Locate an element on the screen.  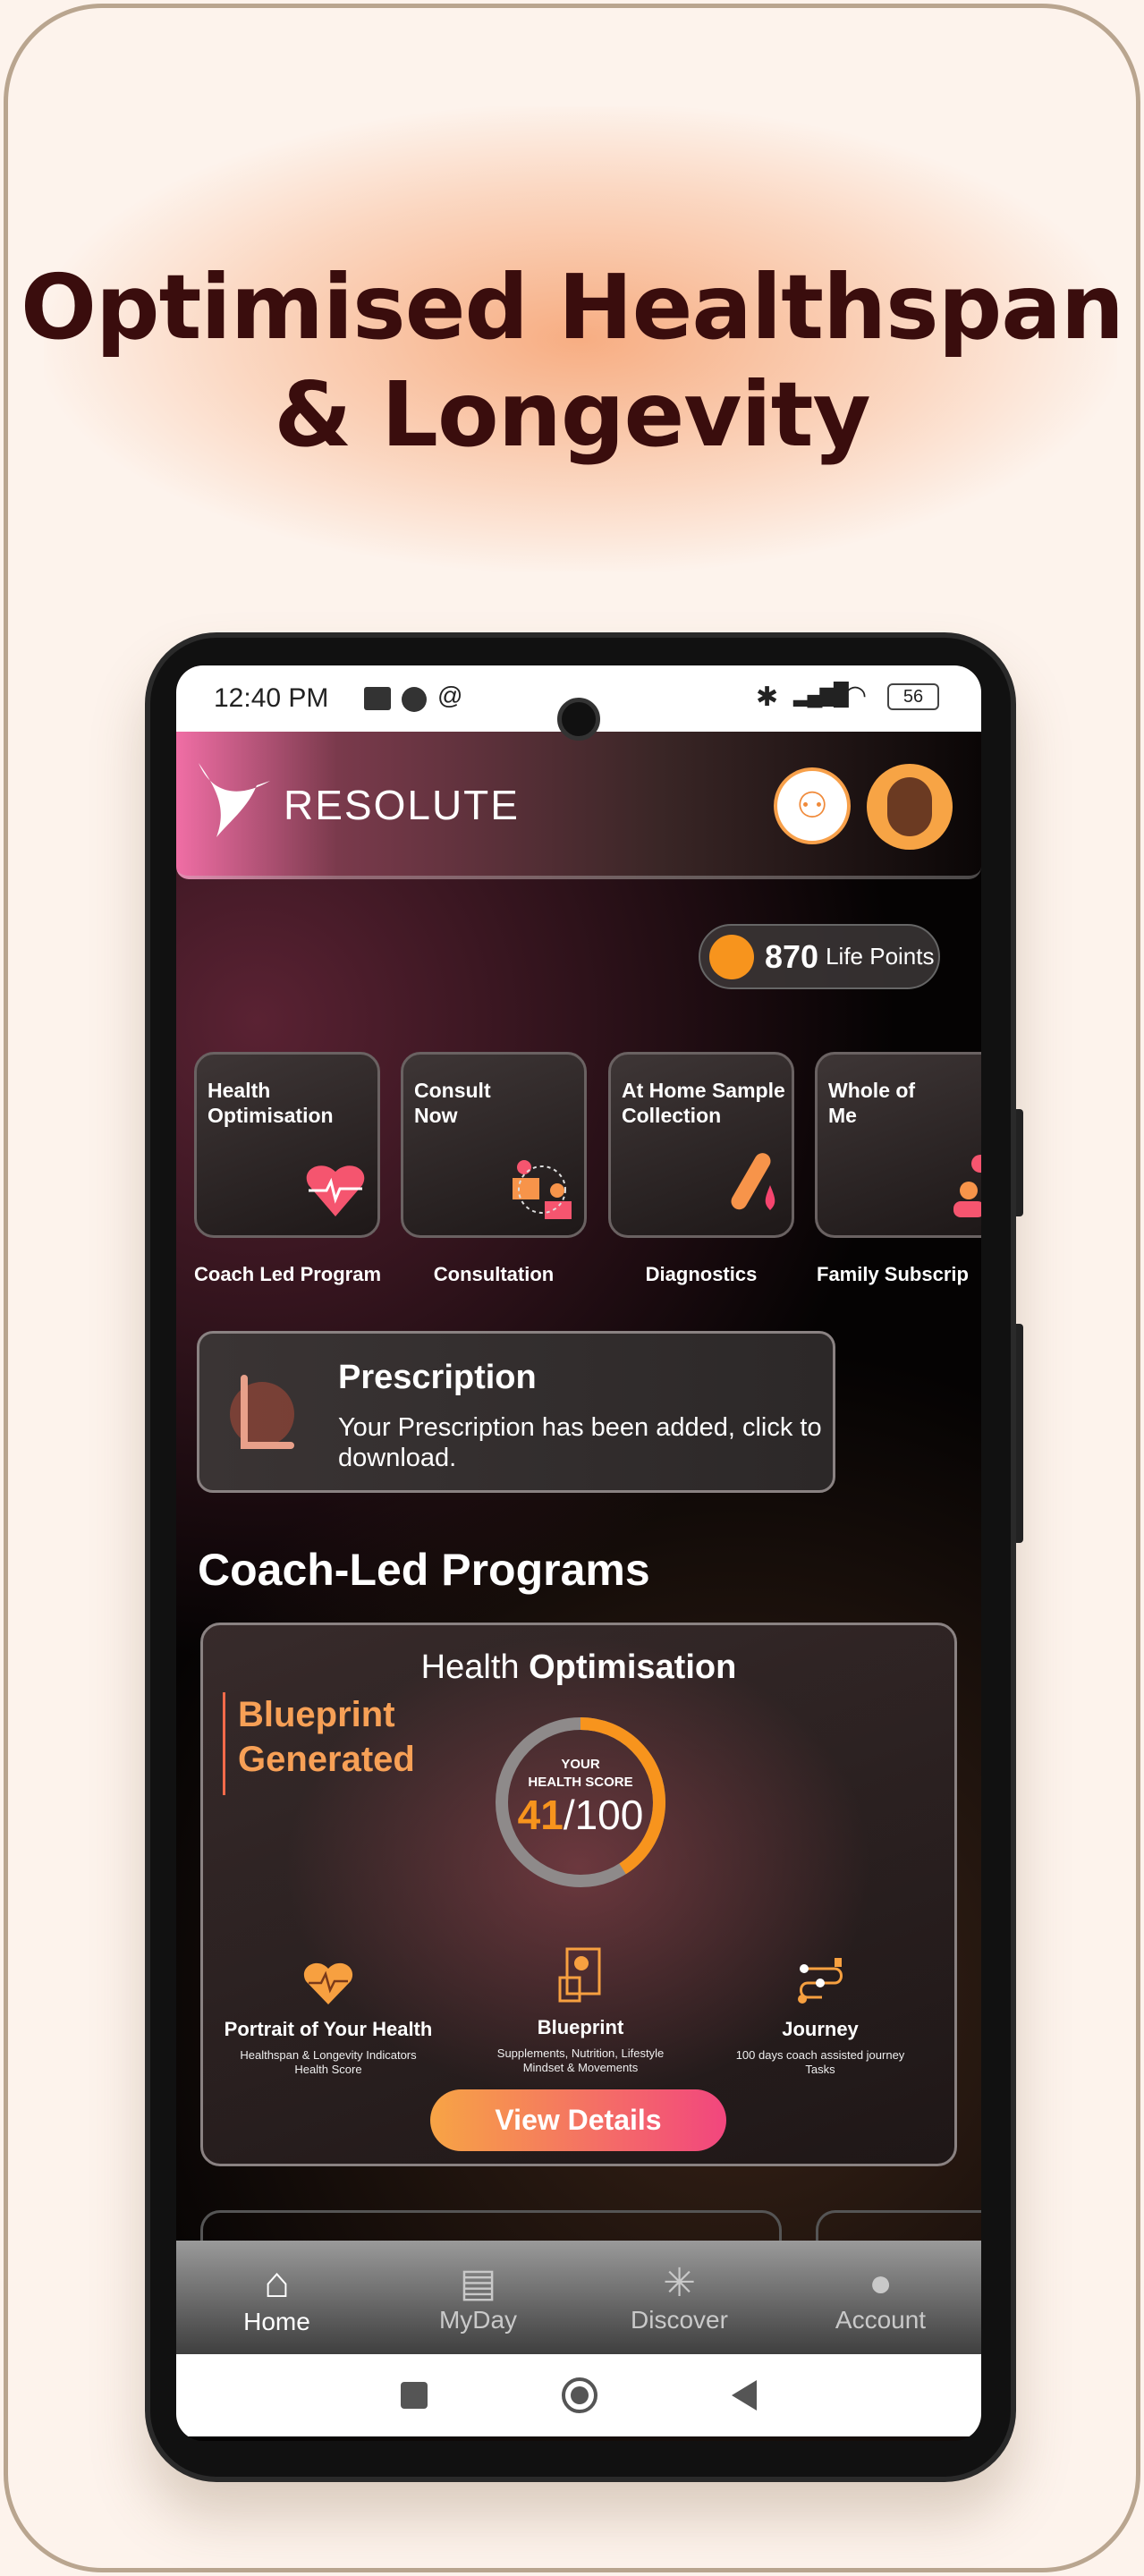
heart-pulse-icon is located at coordinates (335, 1190).